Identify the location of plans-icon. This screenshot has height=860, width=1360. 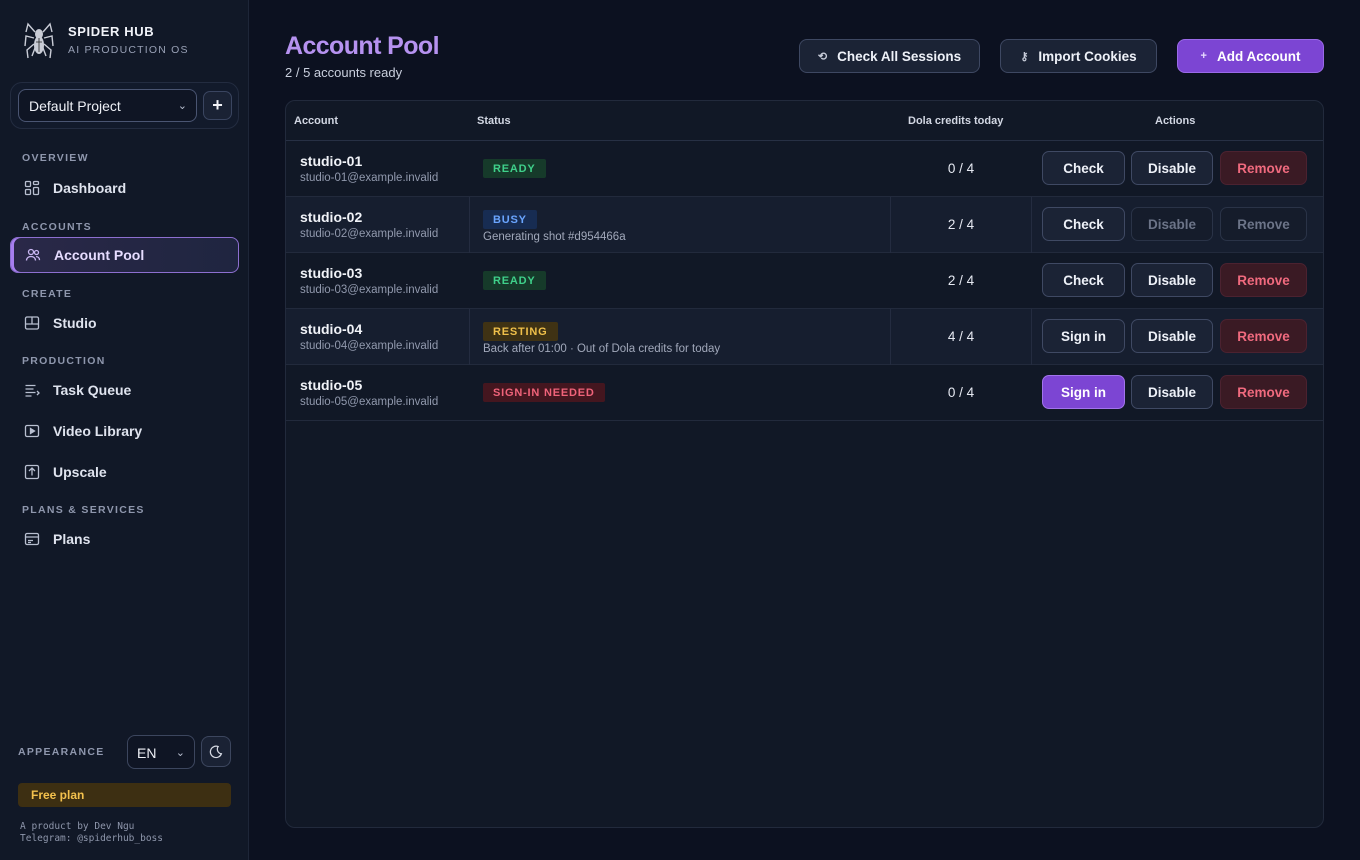
(32, 539).